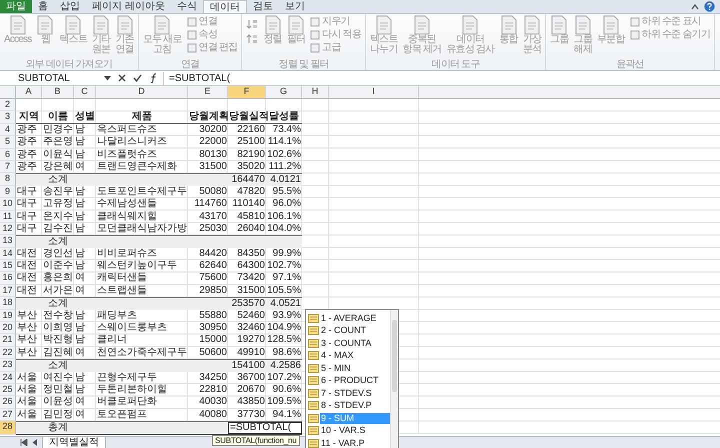 Image resolution: width=720 pixels, height=448 pixels. What do you see at coordinates (8, 378) in the screenshot?
I see `row-header: 24` at bounding box center [8, 378].